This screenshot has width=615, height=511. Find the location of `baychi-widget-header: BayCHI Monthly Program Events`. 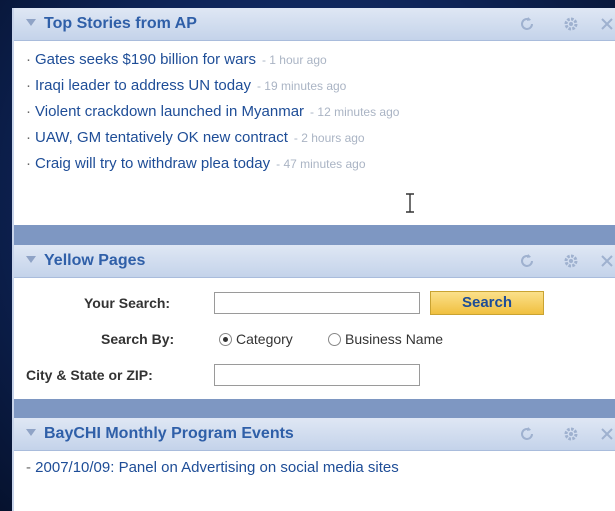

baychi-widget-header: BayCHI Monthly Program Events is located at coordinates (314, 434).